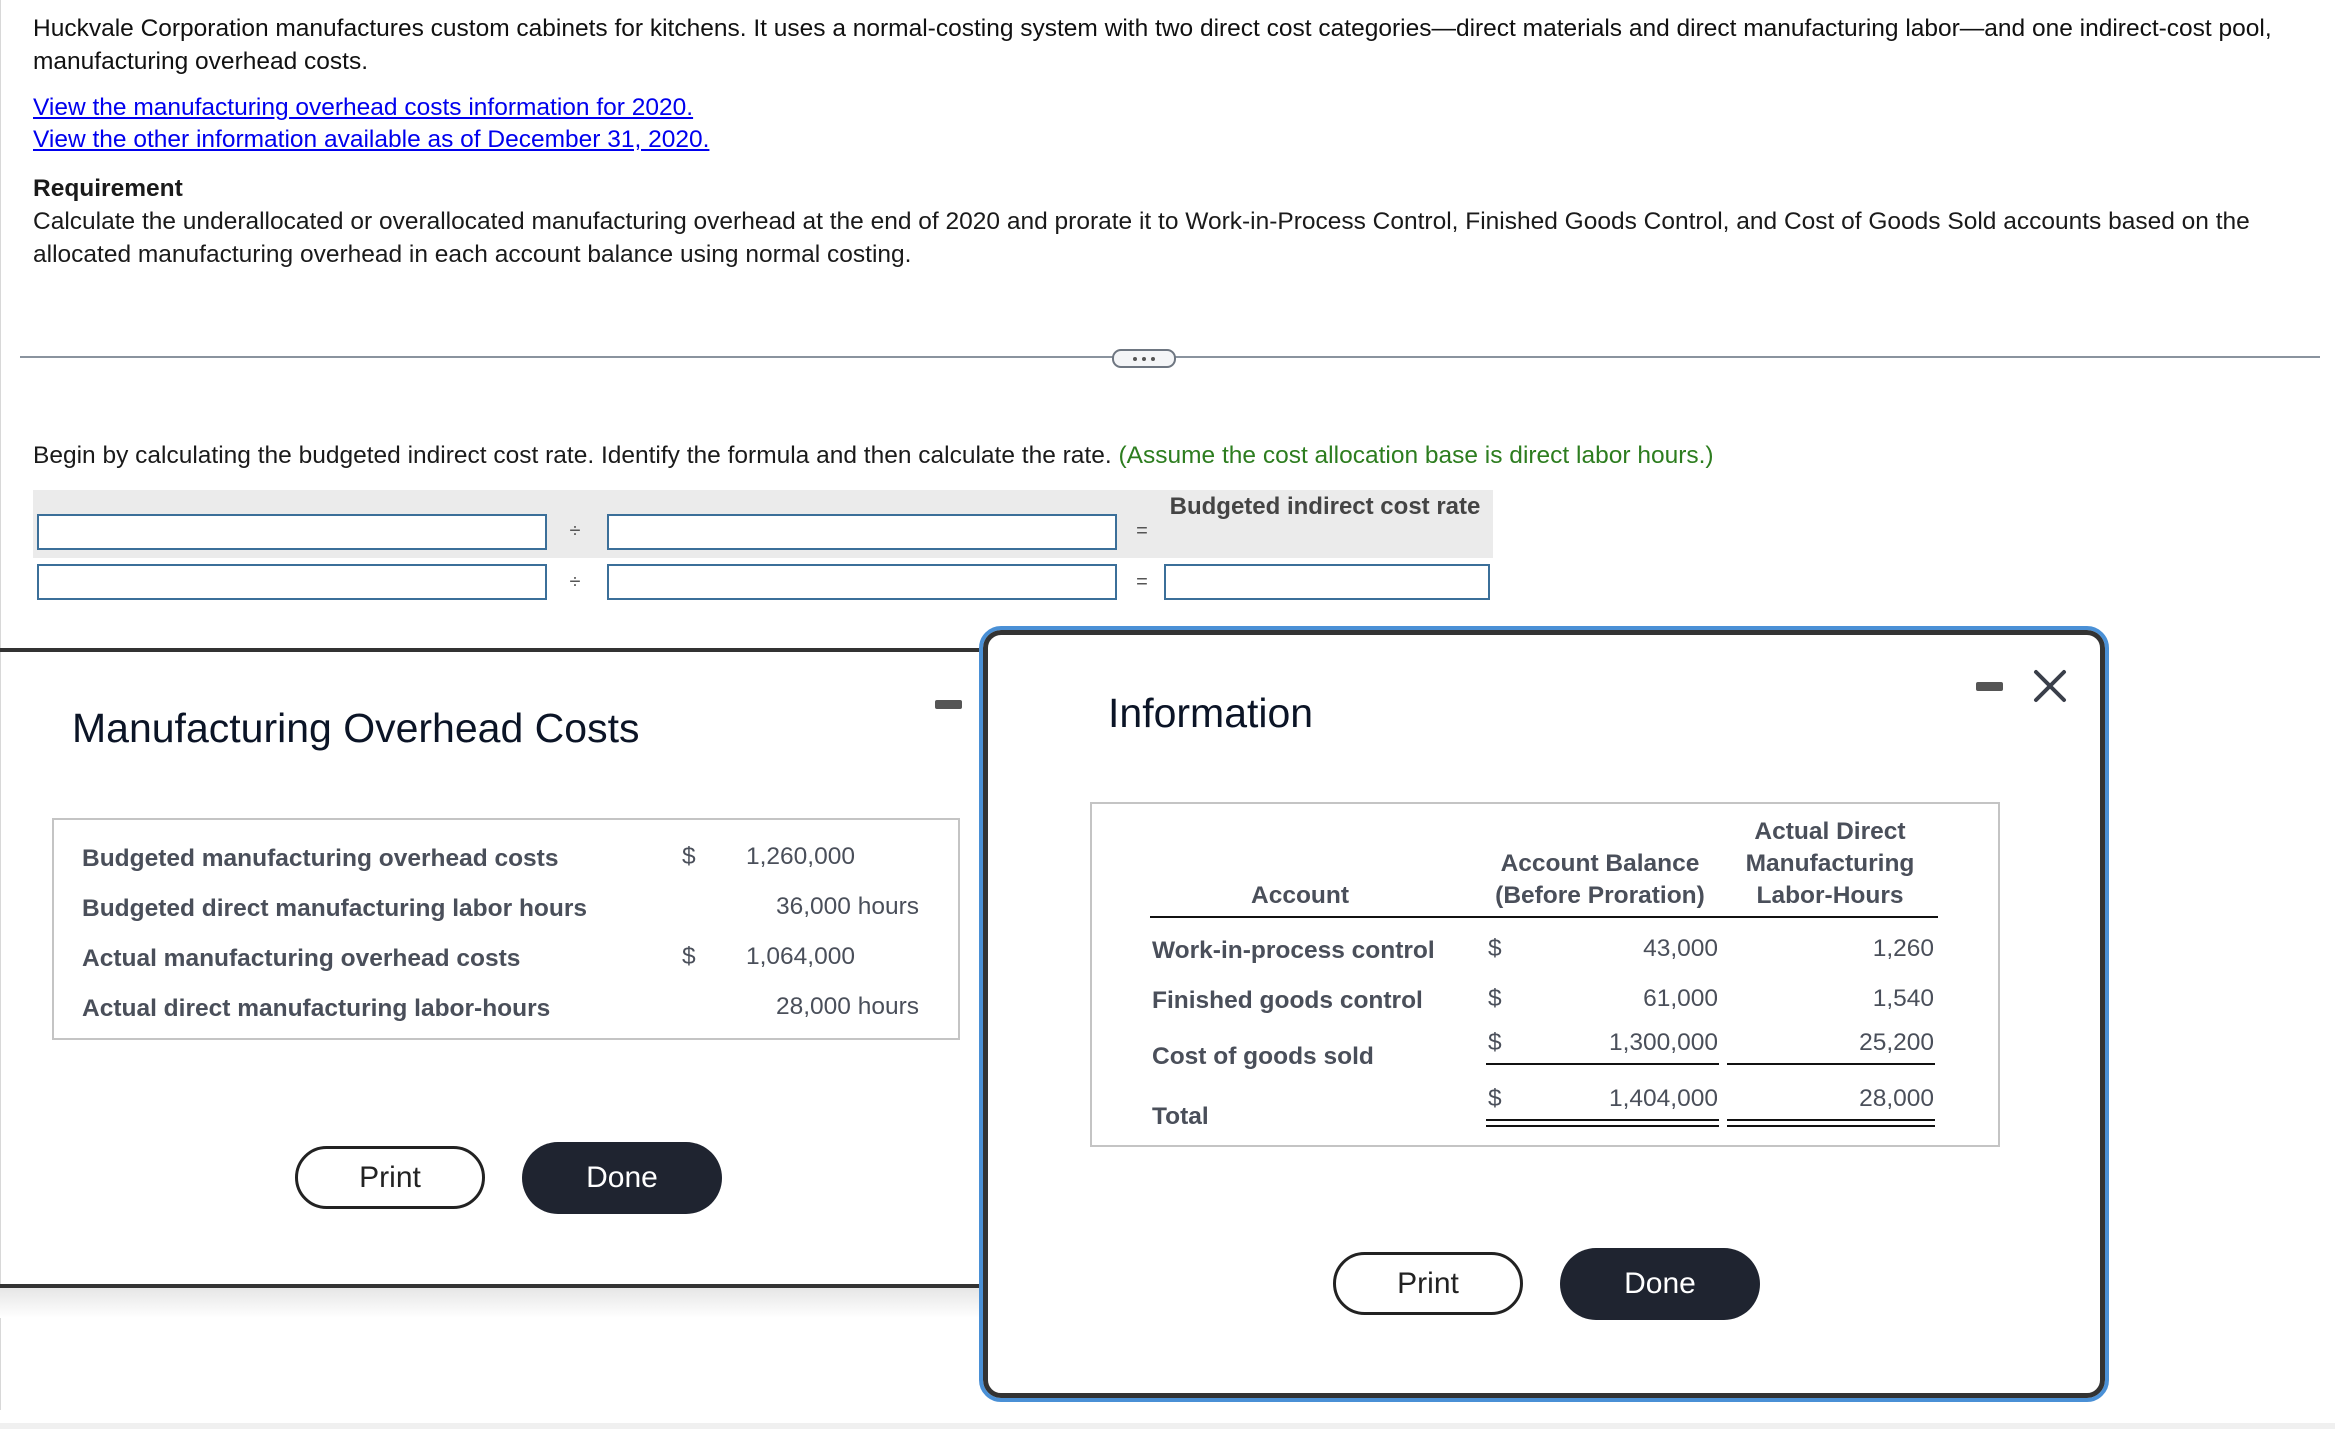 The width and height of the screenshot is (2335, 1429). Describe the element at coordinates (108, 188) in the screenshot. I see `requirement-title: Requirement` at that location.